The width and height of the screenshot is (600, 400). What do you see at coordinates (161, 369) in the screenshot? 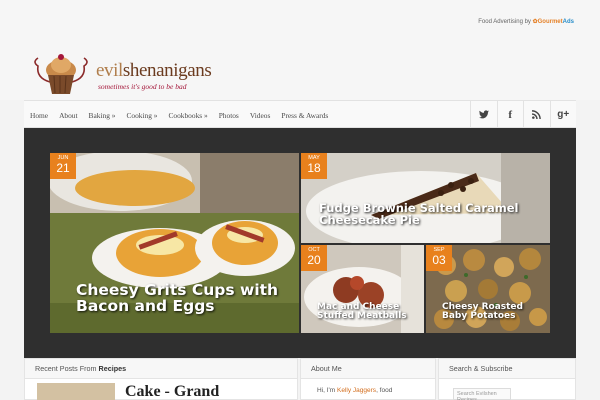
I see `widget-title: Recent Posts From Recipes` at bounding box center [161, 369].